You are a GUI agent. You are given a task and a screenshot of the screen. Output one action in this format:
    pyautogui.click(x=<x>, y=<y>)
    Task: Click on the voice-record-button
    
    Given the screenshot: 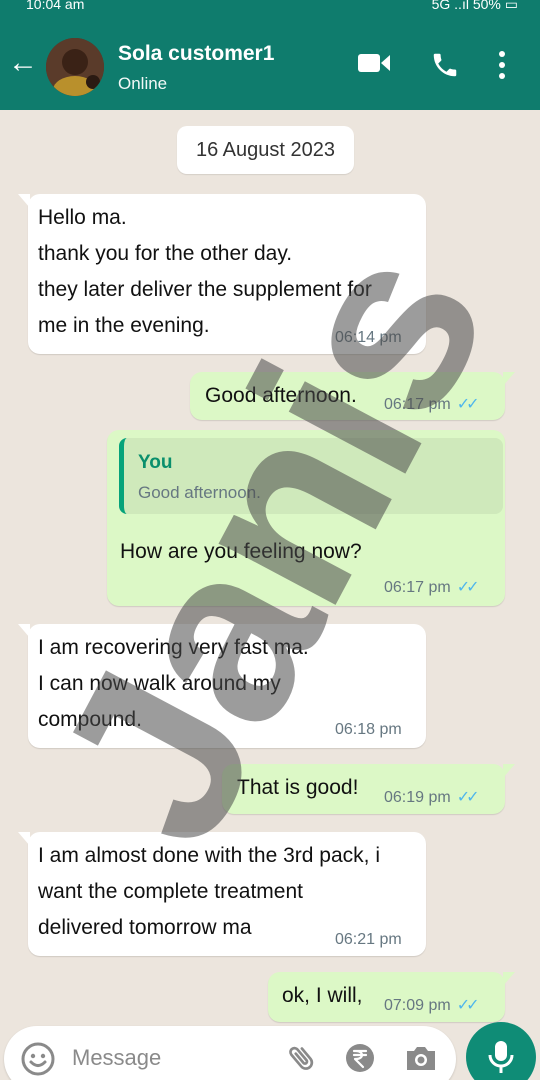 What is the action you would take?
    pyautogui.click(x=501, y=1051)
    